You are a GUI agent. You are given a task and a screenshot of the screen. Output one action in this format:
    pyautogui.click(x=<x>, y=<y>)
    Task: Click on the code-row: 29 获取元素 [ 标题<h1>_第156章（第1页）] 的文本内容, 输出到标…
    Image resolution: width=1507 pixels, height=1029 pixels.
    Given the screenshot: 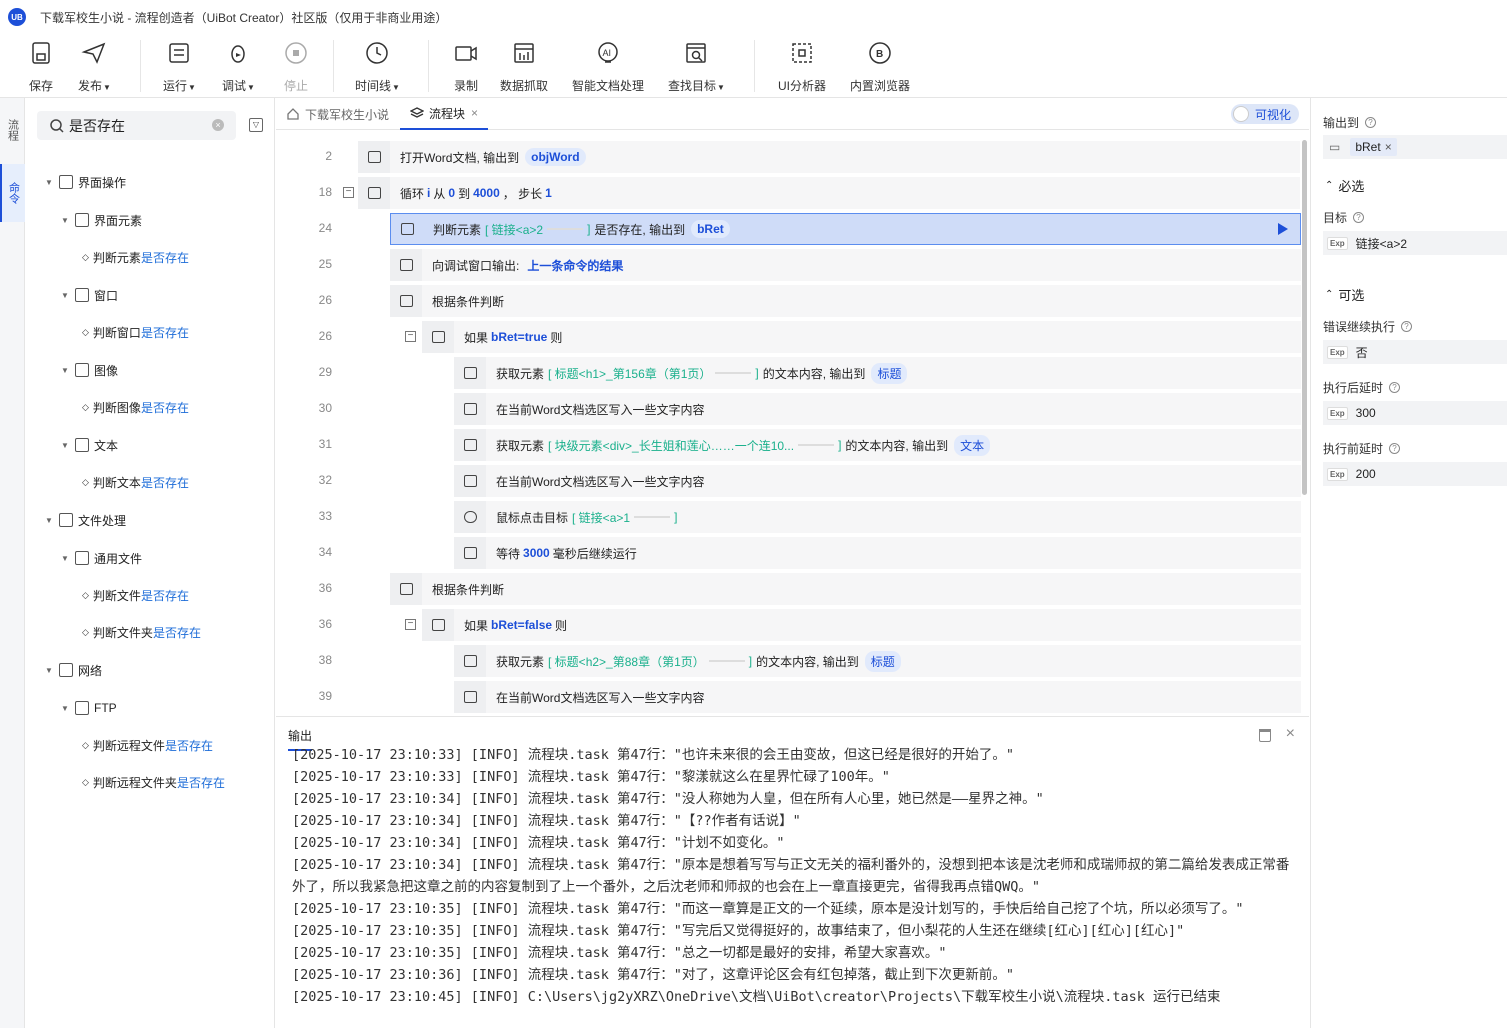 What is the action you would take?
    pyautogui.click(x=789, y=373)
    